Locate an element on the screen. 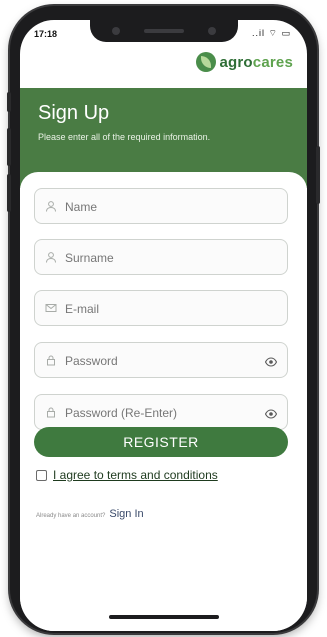  status-bar: 17:18 ..il ⌔ ▭ is located at coordinates (163, 35).